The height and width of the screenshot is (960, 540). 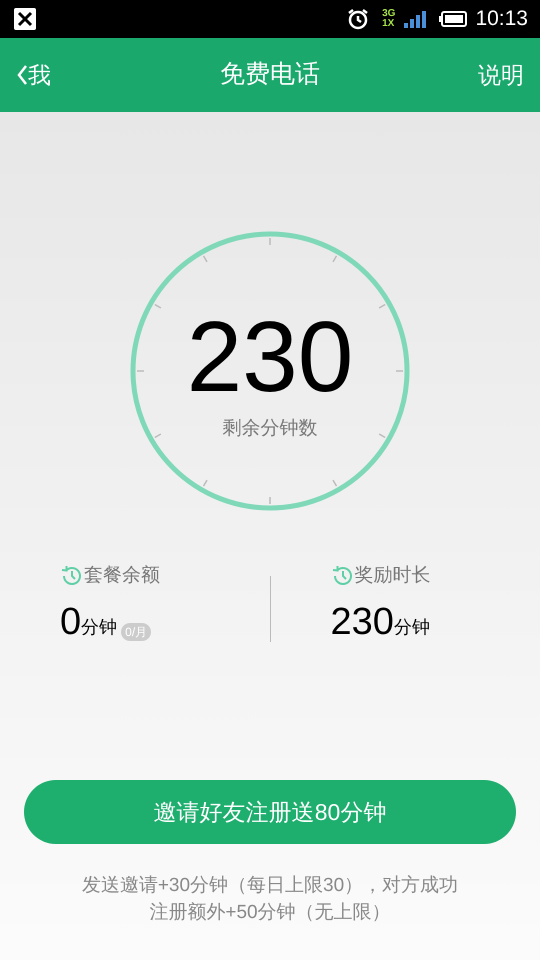 What do you see at coordinates (270, 886) in the screenshot?
I see `invite-note: 发送邀请+30分钟（每日上限30），对方成功` at bounding box center [270, 886].